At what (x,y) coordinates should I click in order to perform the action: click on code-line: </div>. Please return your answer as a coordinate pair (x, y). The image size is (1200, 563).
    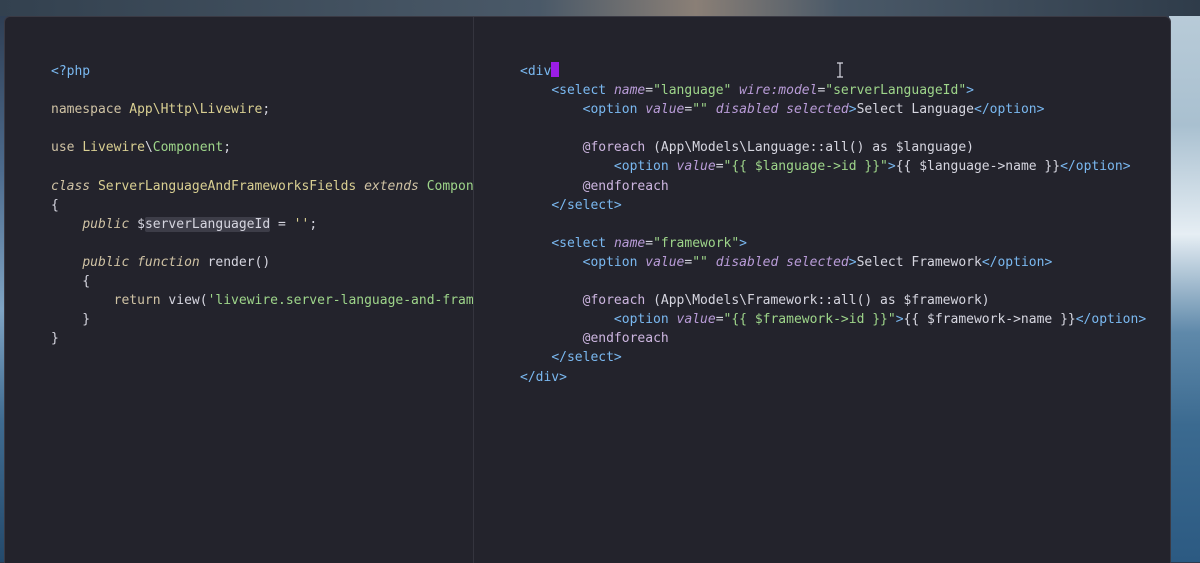
    Looking at the image, I should click on (833, 377).